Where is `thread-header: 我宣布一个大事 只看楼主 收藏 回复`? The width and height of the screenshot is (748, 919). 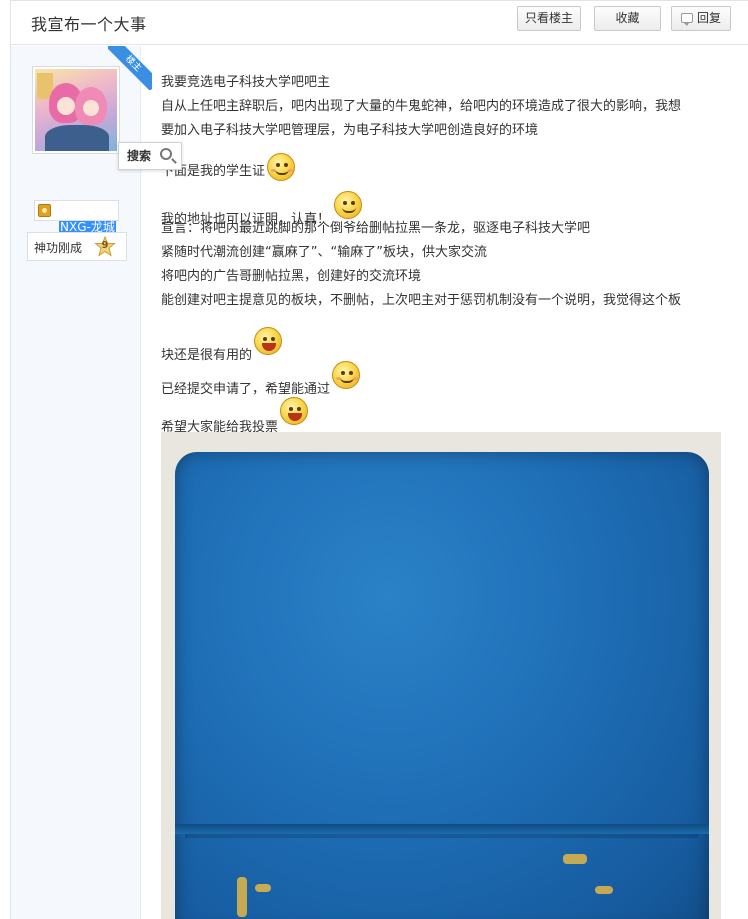 thread-header: 我宣布一个大事 只看楼主 收藏 回复 is located at coordinates (379, 23).